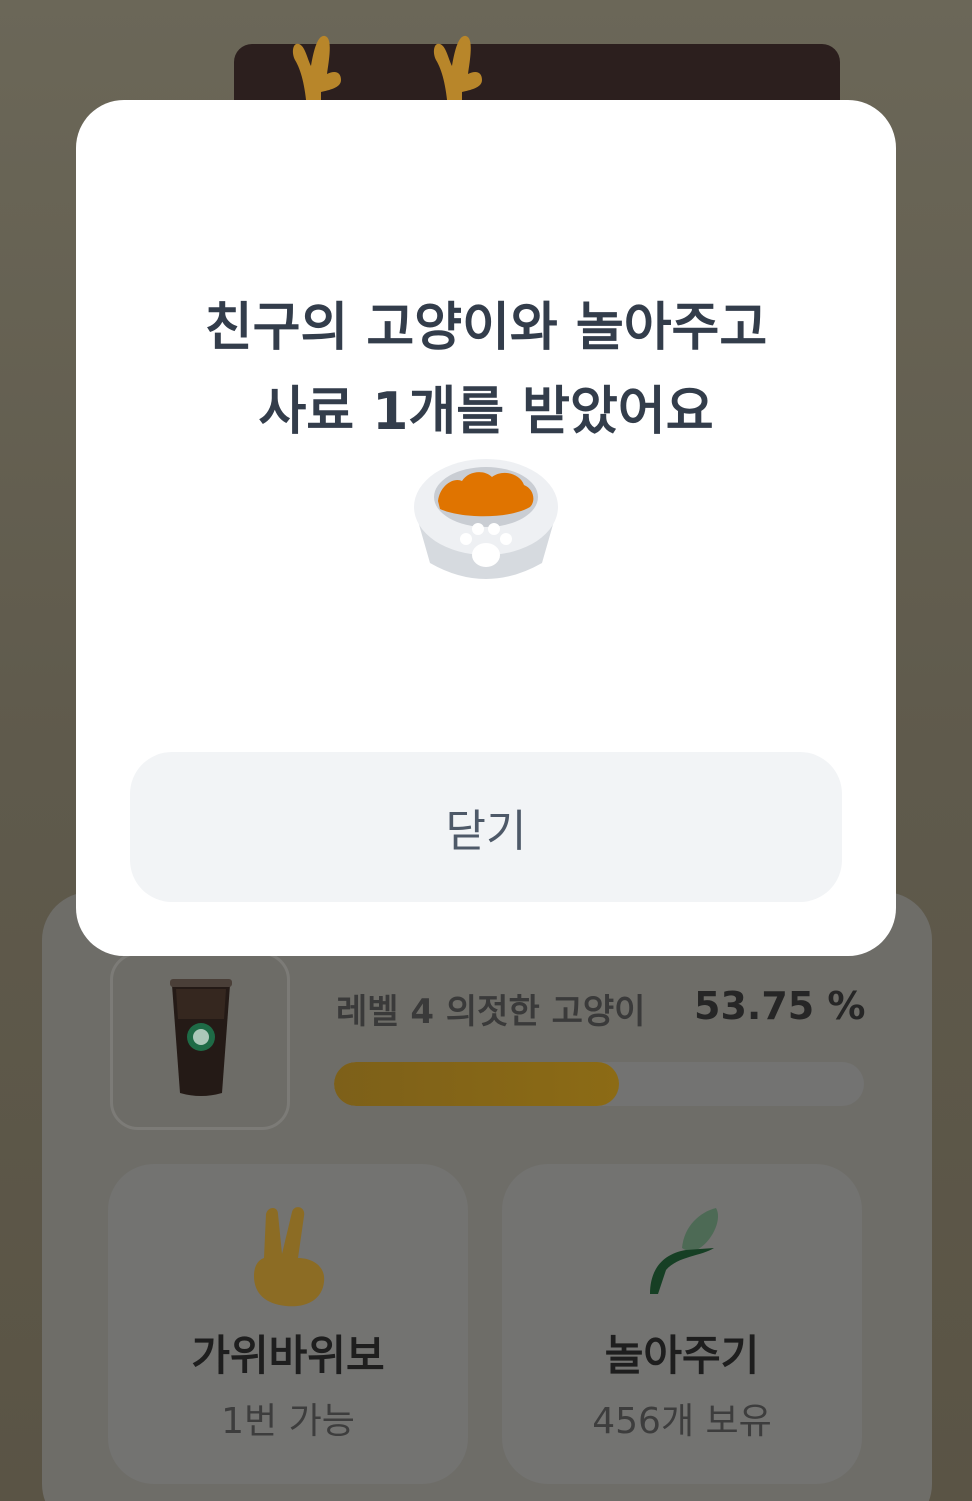 The width and height of the screenshot is (972, 1501). Describe the element at coordinates (486, 370) in the screenshot. I see `dialog-title: 친구의 고양이와 놀아주고 사료 1개를 받았어요` at that location.